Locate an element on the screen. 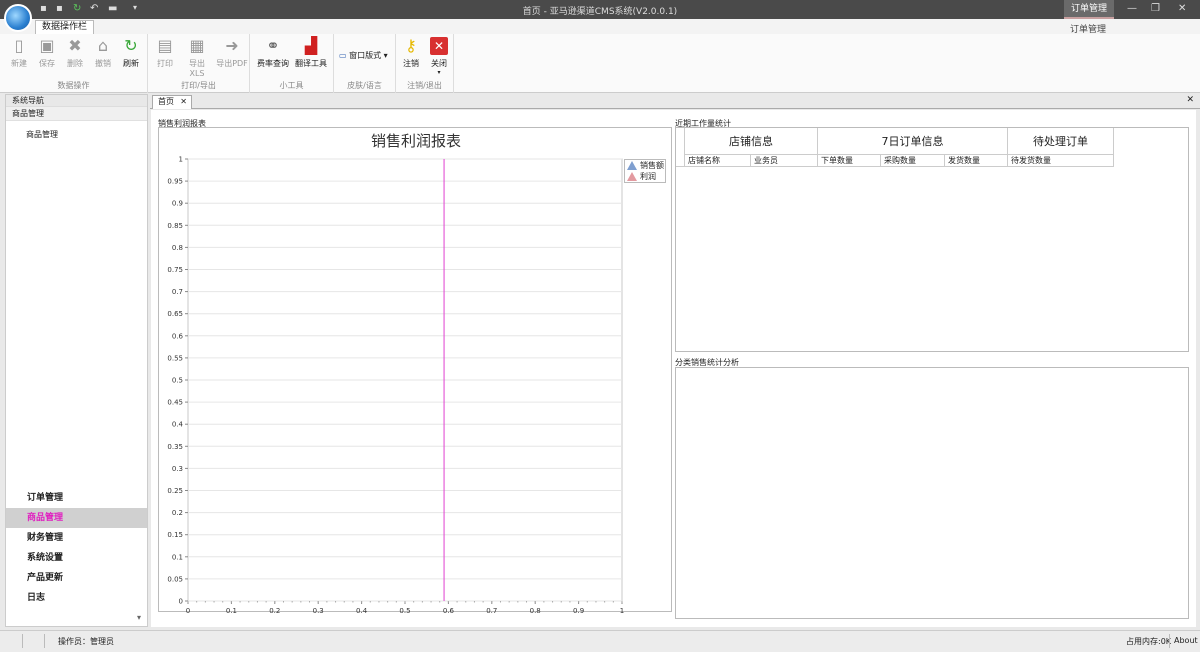 This screenshot has height=652, width=1200. translate-button: ▟ 翻译工具 is located at coordinates (311, 53).